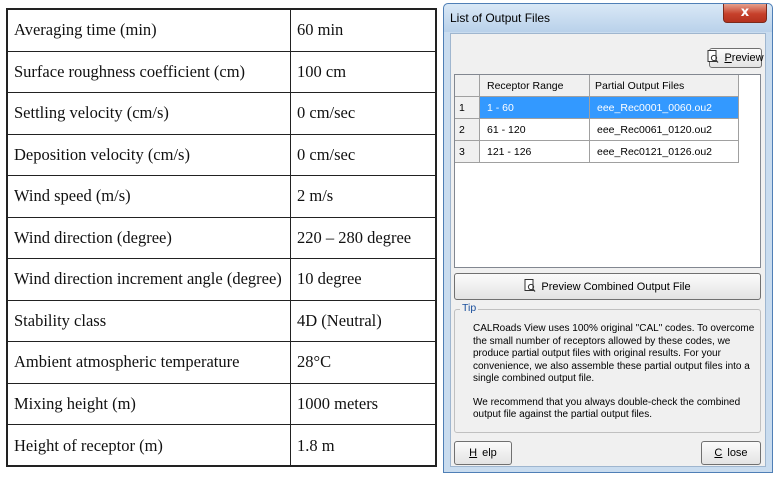 The image size is (781, 481). I want to click on output-file-cell: eee_Rec0001_0060.ou2, so click(664, 108).